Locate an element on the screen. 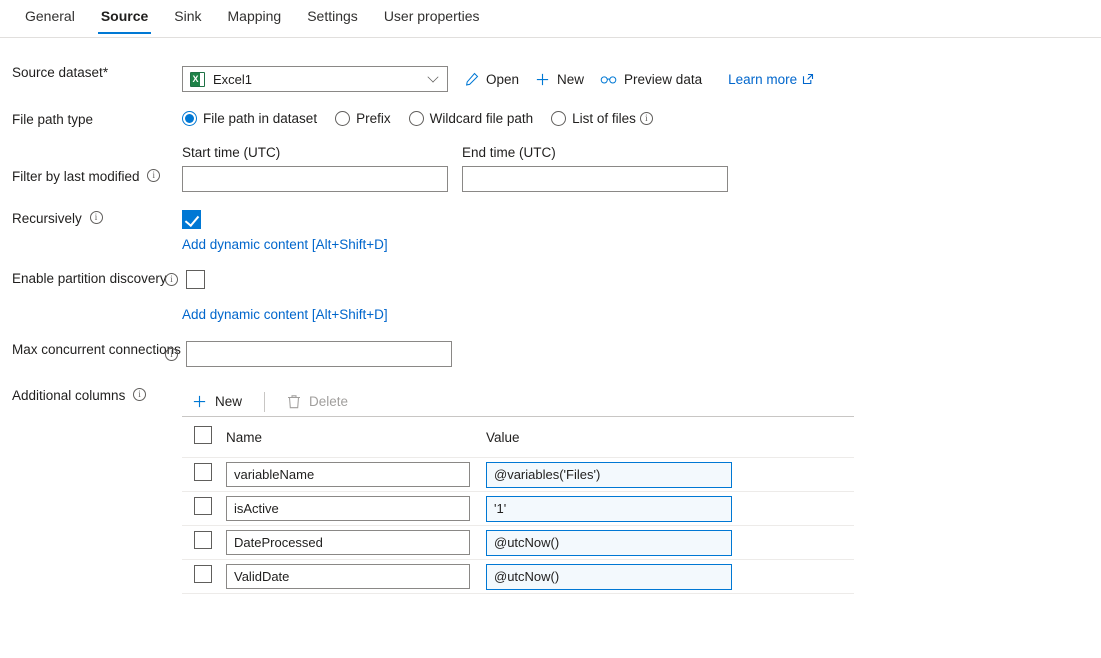 This screenshot has height=658, width=1101. recursively-add-dynamic-content-link: Add dynamic content [Alt+Shift+D] is located at coordinates (641, 244).